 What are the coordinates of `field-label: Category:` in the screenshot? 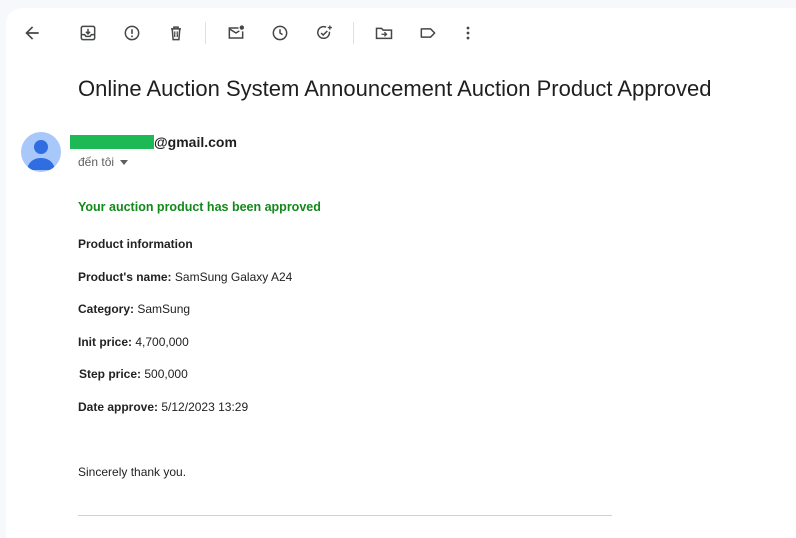 It's located at (106, 309).